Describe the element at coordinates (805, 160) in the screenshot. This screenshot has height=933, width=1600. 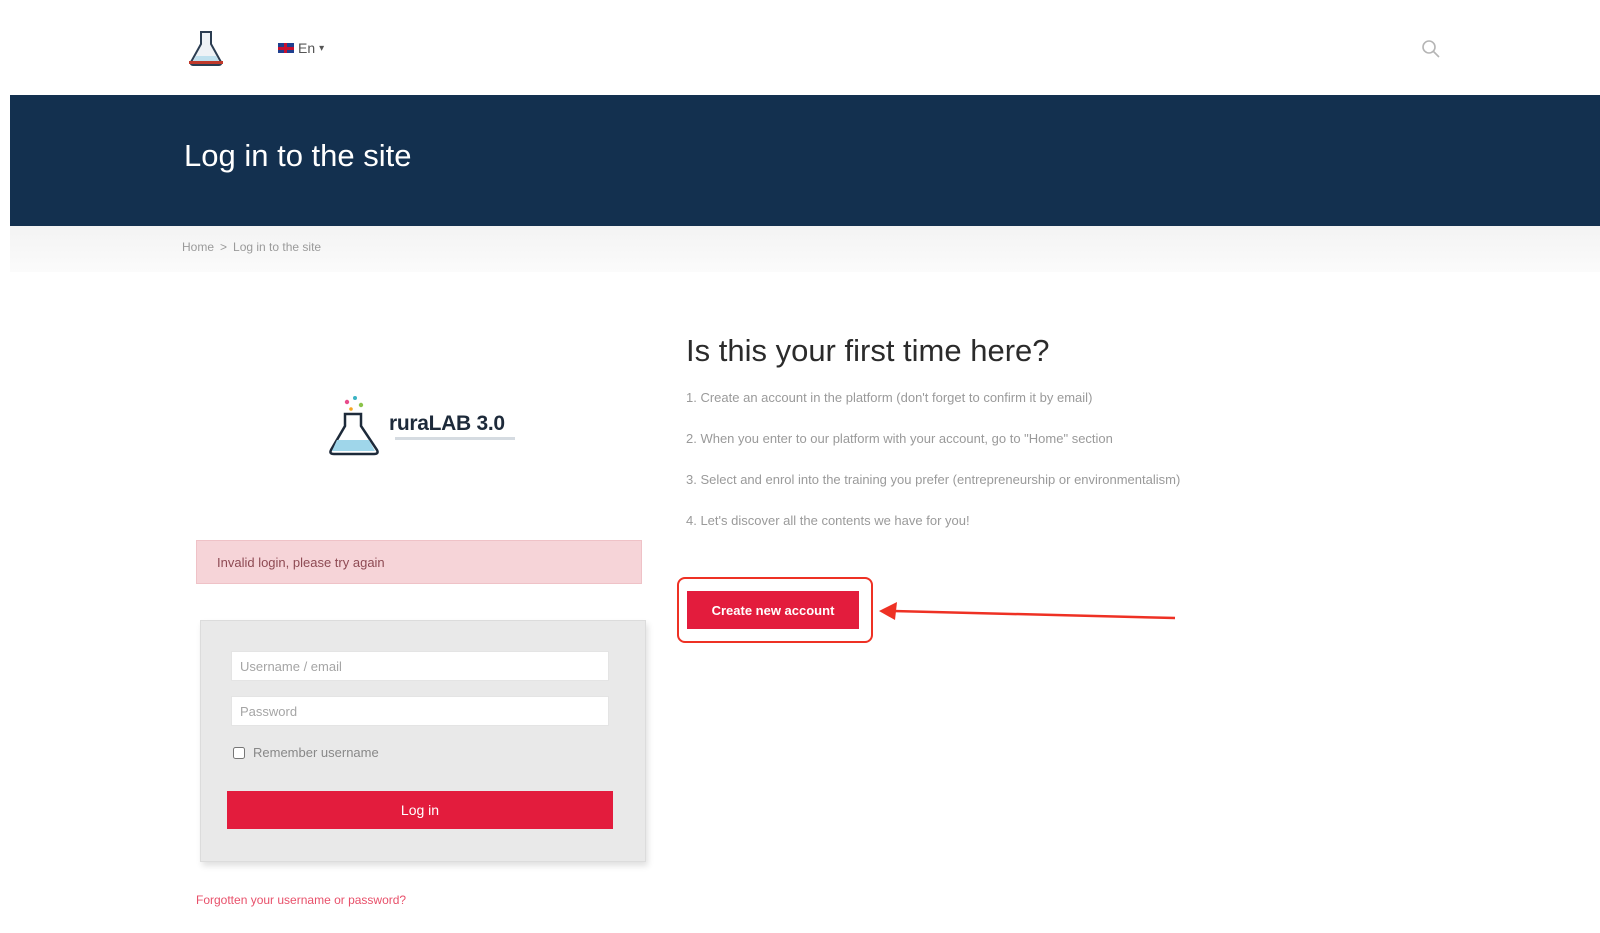
I see `page-header-banner: Log in to the site` at that location.